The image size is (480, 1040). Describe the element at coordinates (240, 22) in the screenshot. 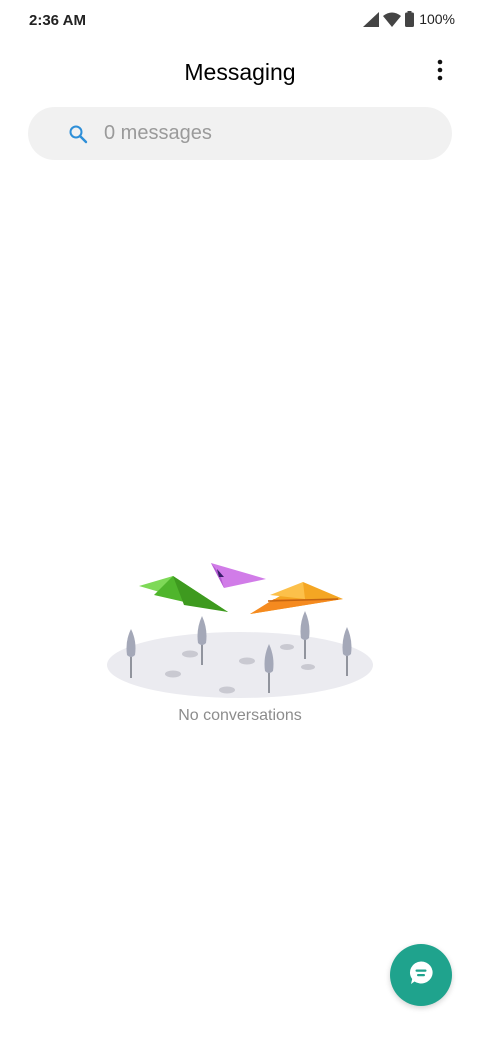

I see `status-bar: 2:36 AM 100%` at that location.